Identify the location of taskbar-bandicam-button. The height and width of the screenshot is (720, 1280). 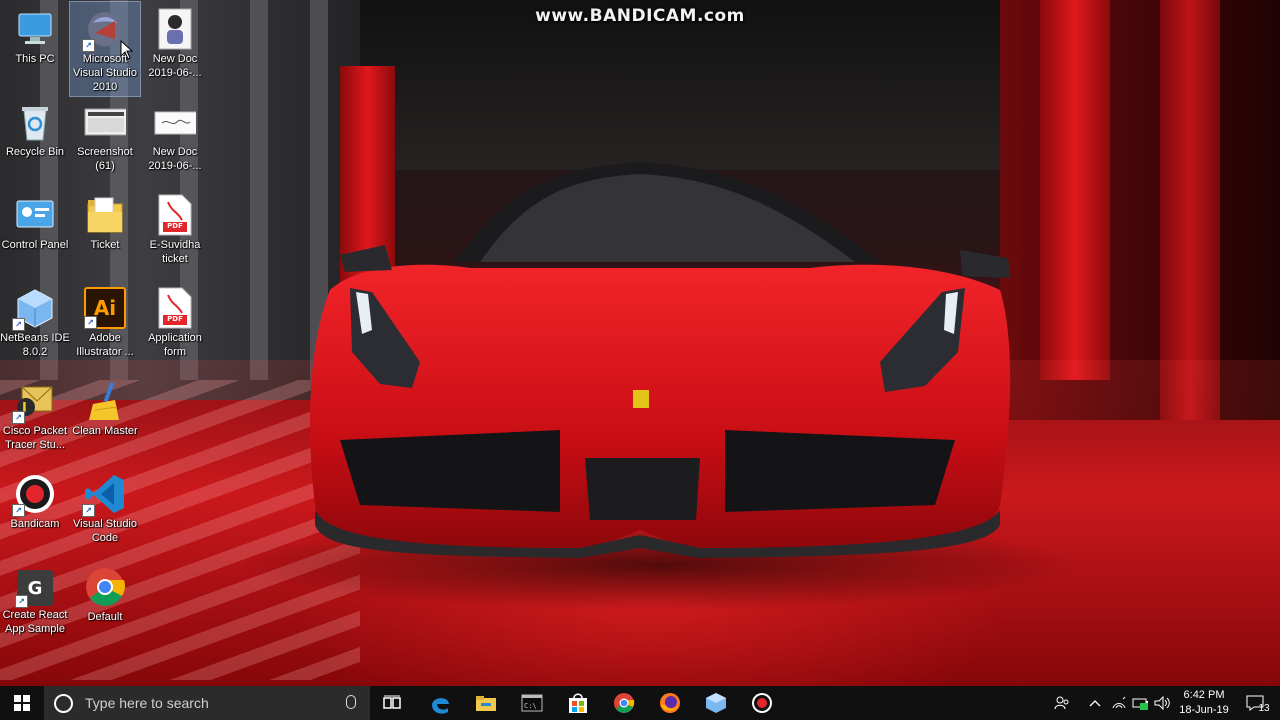
(762, 703).